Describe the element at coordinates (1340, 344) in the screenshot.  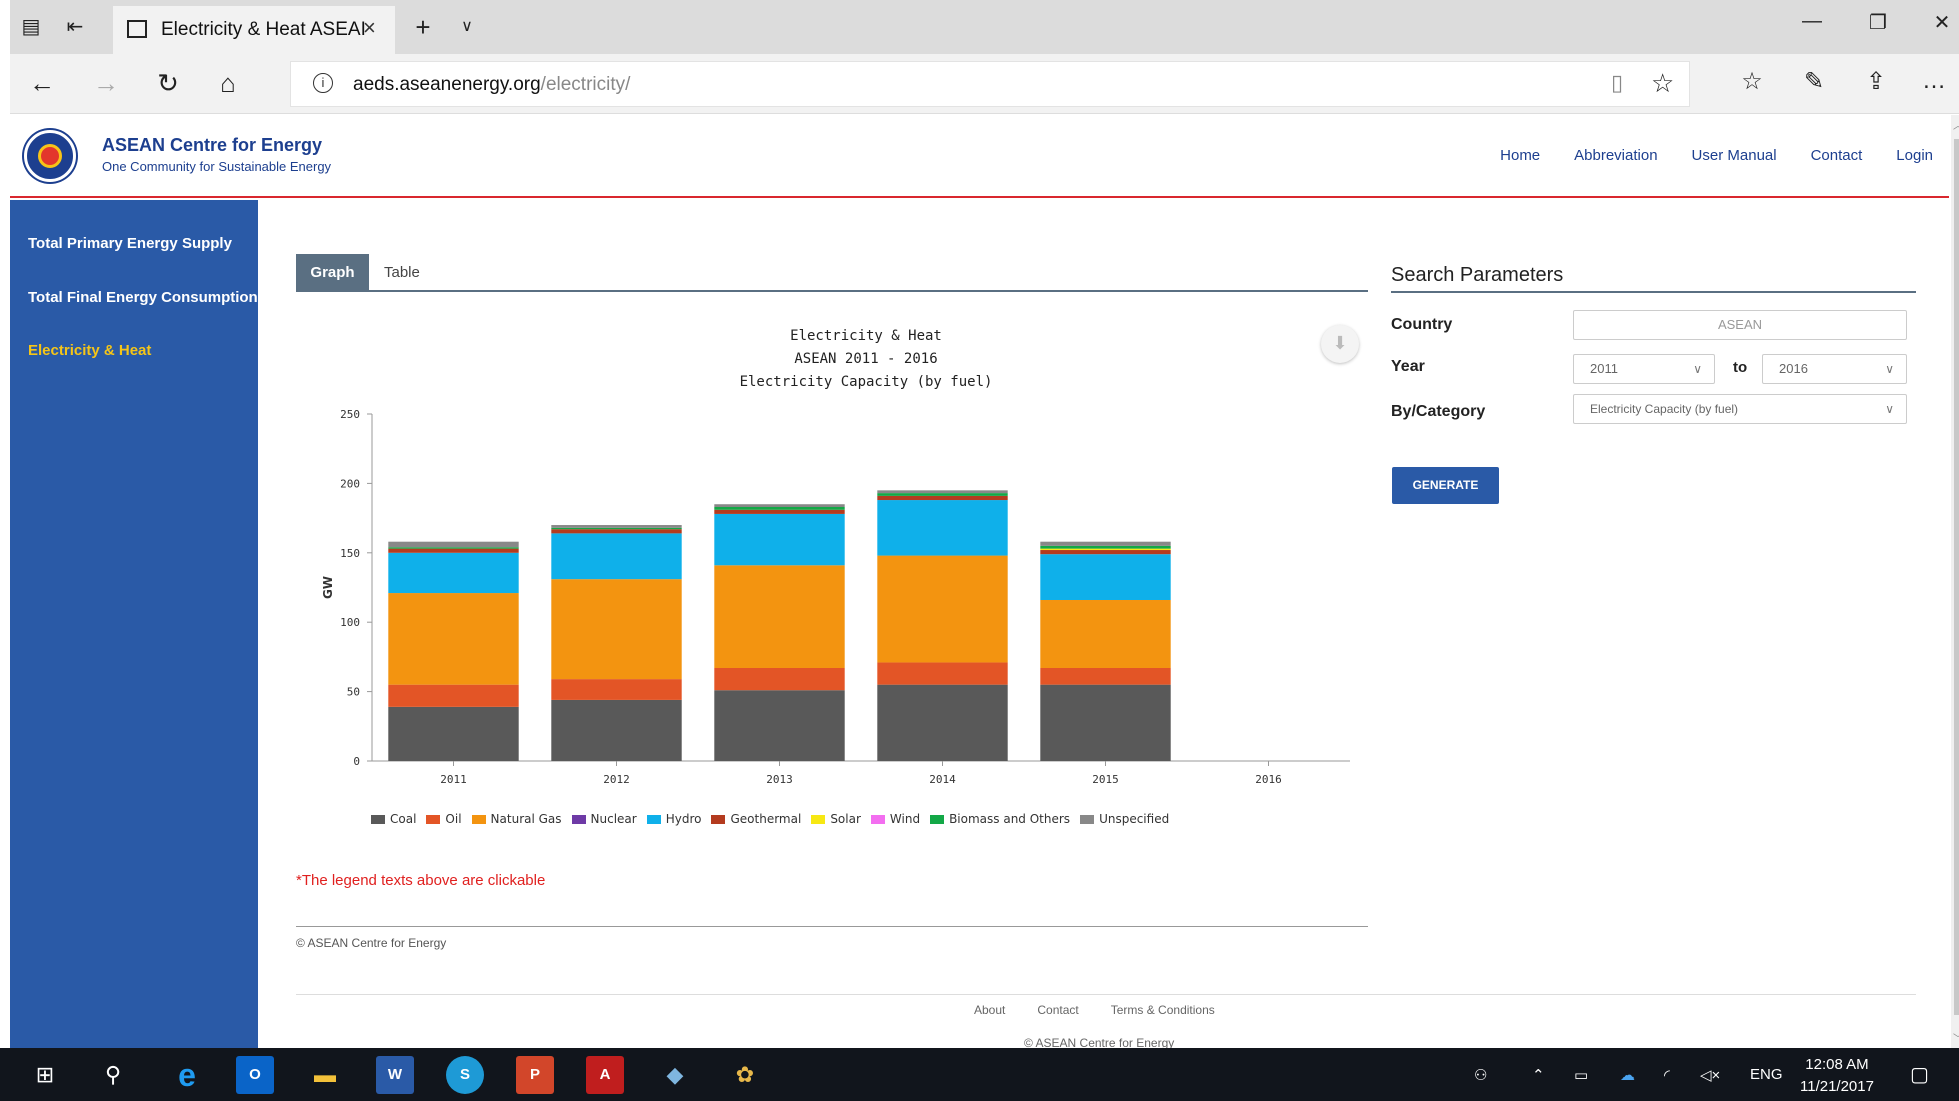
I see `chart-download-icon: ⬇` at that location.